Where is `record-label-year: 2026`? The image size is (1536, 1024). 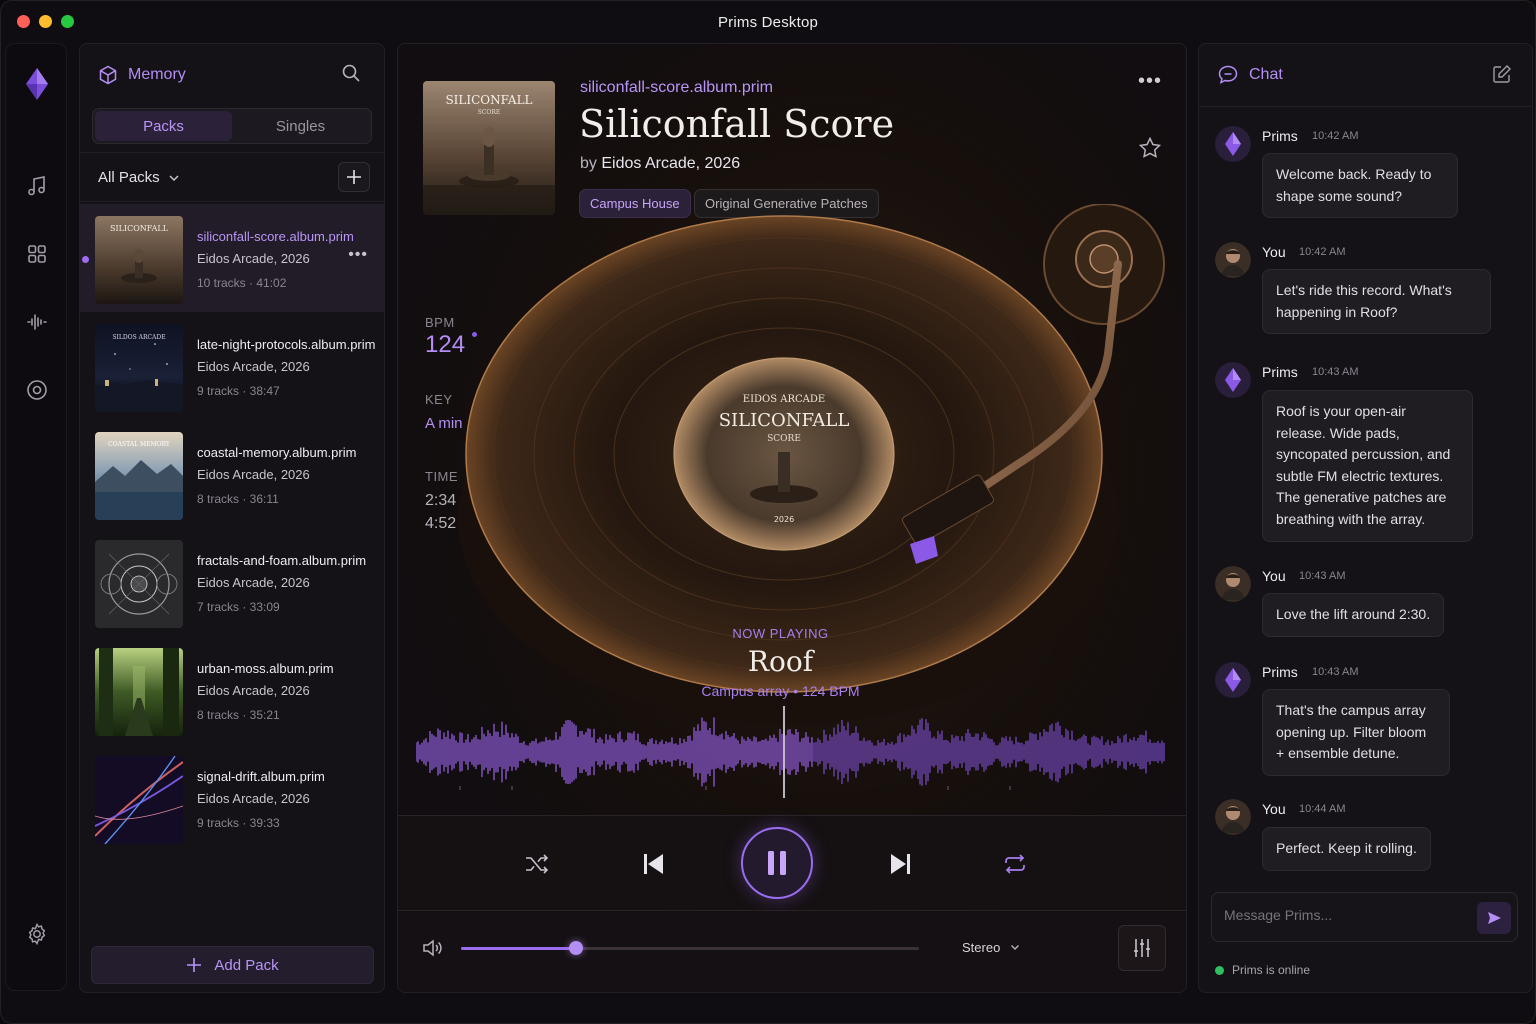
record-label-year: 2026 is located at coordinates (784, 519).